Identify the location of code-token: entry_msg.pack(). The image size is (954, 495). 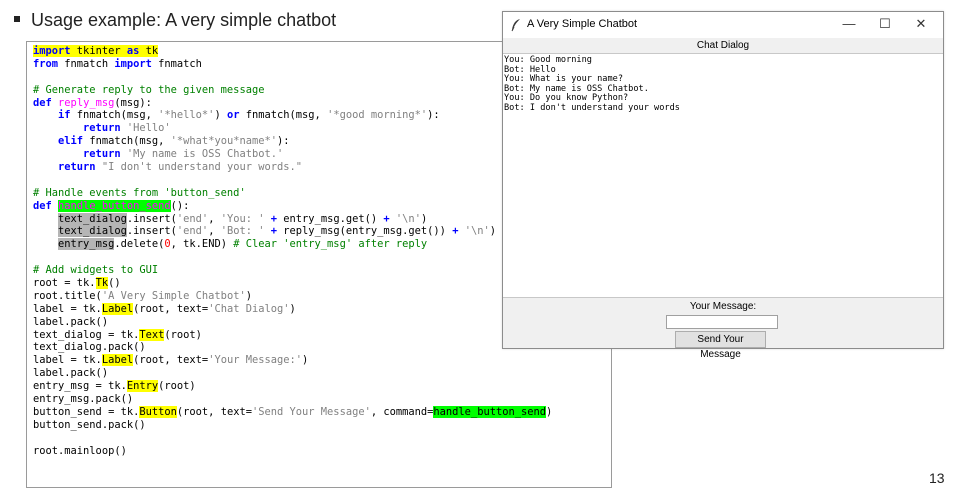
(83, 399).